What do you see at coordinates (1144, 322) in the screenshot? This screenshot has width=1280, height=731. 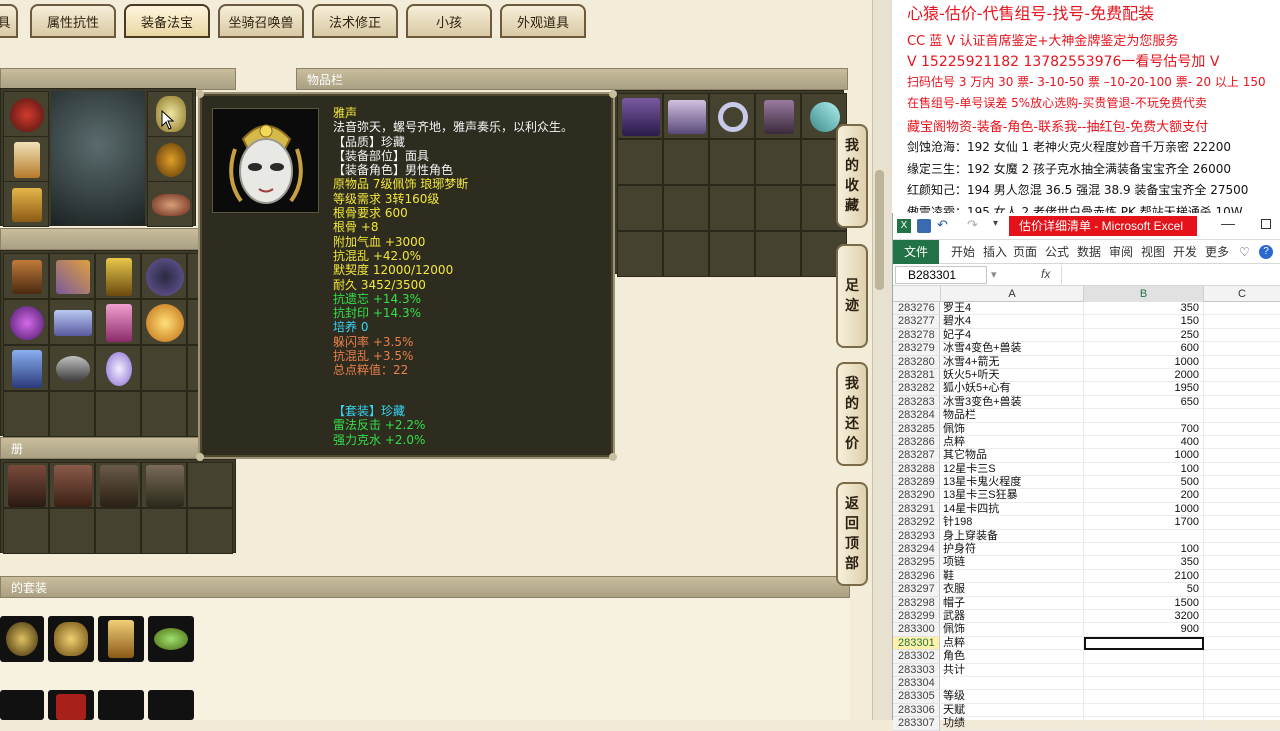 I see `cell-b: 150` at bounding box center [1144, 322].